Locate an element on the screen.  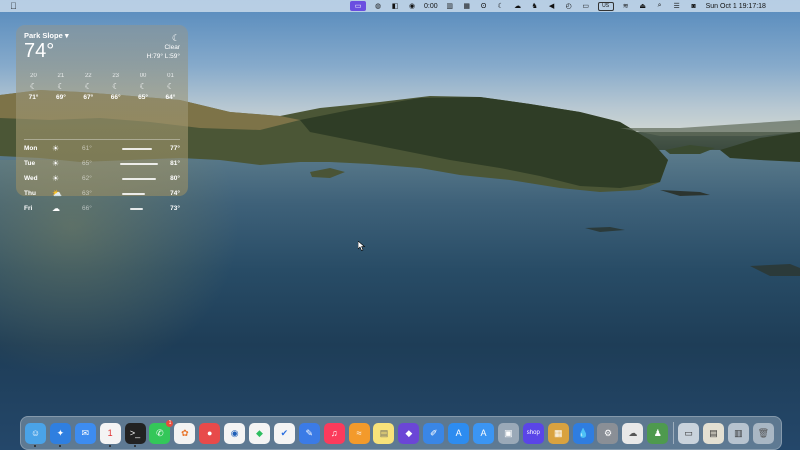
app-status-icon: ◧ is located at coordinates (395, 6).